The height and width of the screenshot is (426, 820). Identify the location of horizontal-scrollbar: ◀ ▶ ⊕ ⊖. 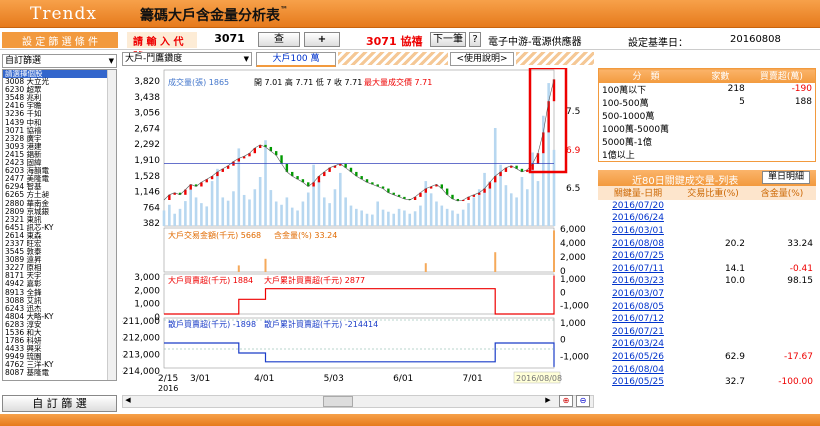
(358, 401).